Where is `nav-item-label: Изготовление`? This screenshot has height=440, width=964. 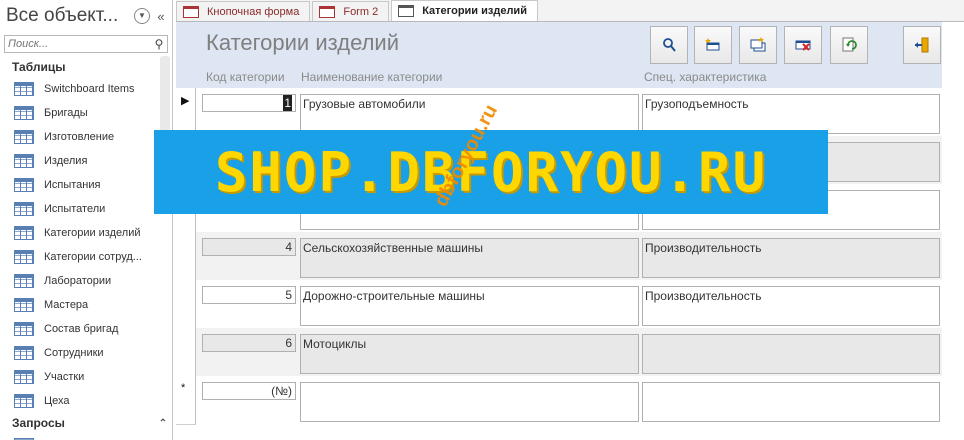 nav-item-label: Изготовление is located at coordinates (79, 137).